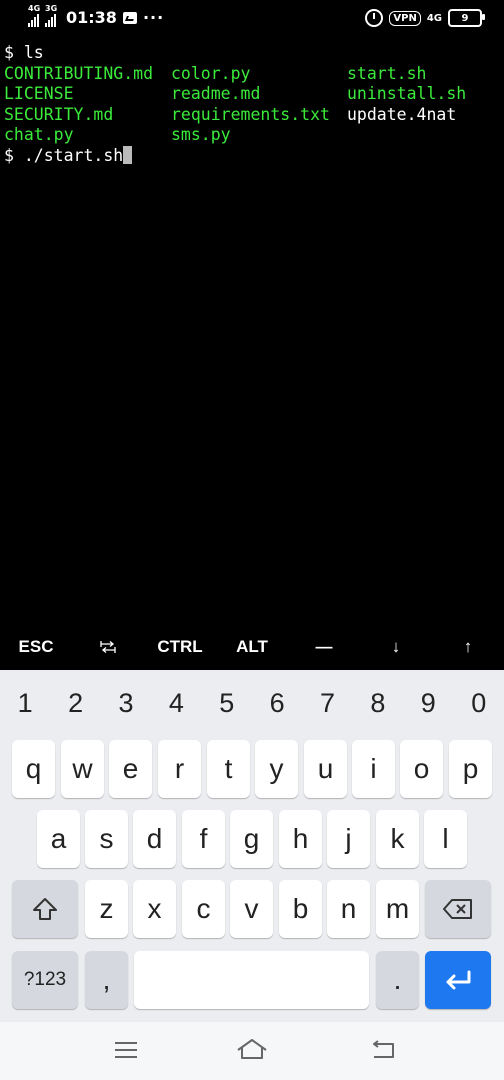 The width and height of the screenshot is (504, 1080). Describe the element at coordinates (126, 1050) in the screenshot. I see `menu-icon` at that location.